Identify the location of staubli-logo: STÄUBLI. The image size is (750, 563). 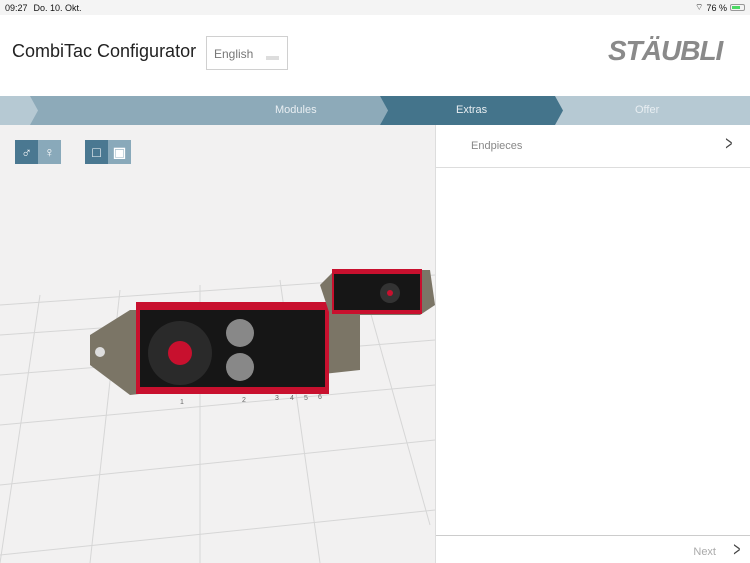
(665, 50).